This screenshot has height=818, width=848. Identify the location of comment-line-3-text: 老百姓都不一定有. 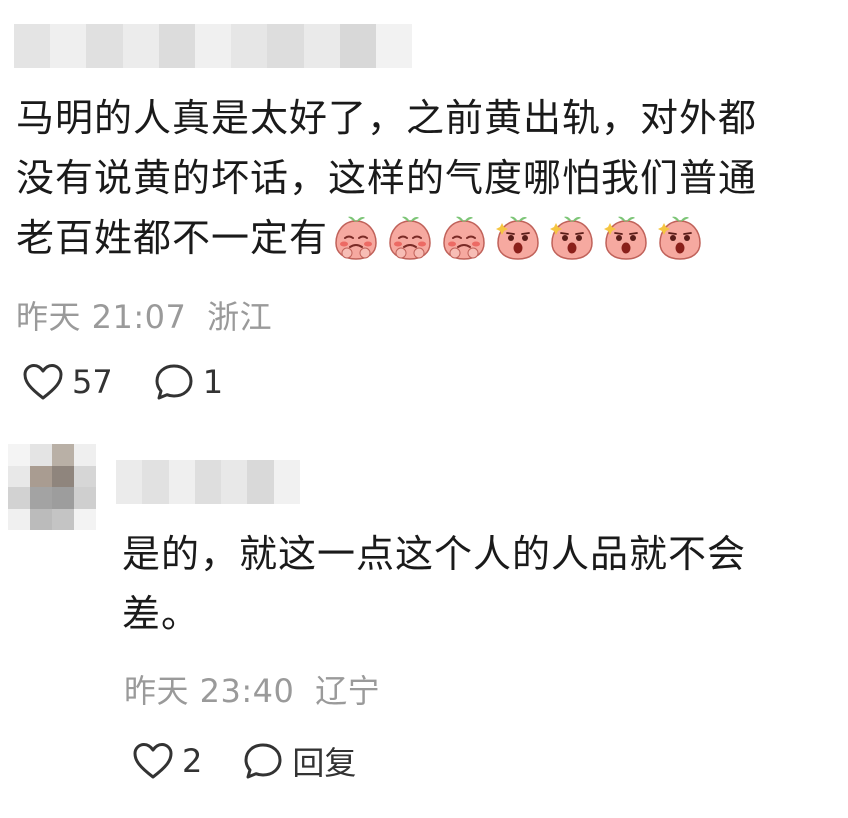
(172, 238).